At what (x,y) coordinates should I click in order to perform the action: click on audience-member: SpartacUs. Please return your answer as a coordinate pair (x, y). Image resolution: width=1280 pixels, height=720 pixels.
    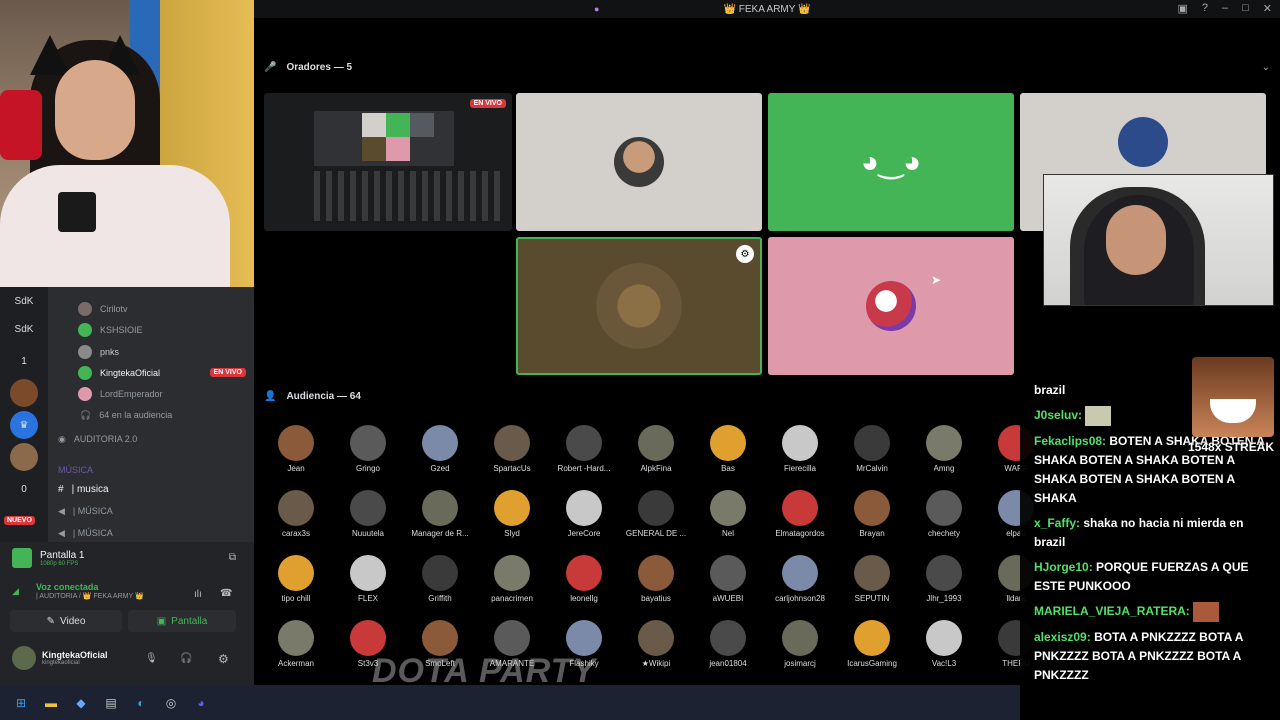
    Looking at the image, I should click on (512, 449).